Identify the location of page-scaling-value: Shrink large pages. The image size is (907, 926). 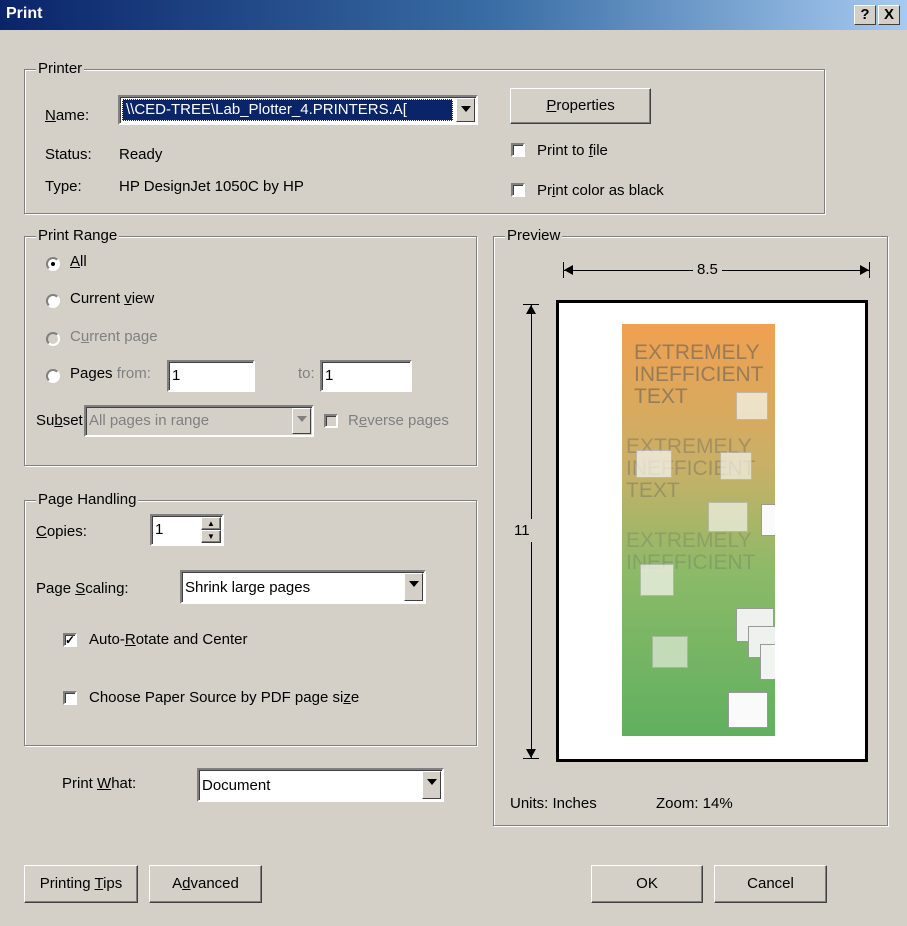
(248, 587).